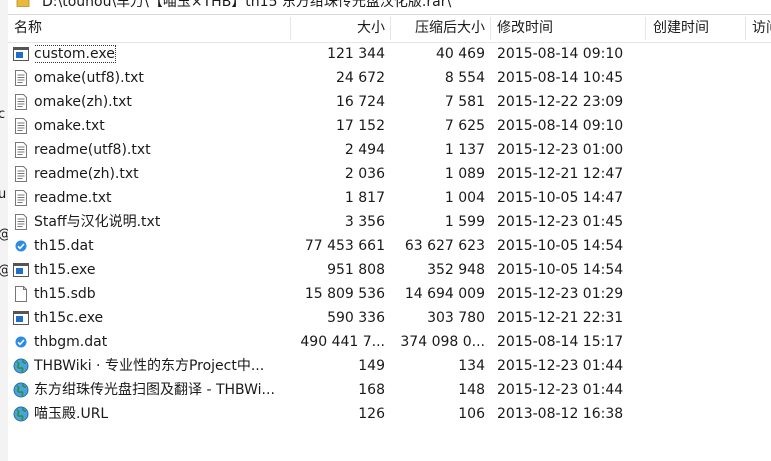 The width and height of the screenshot is (771, 461). What do you see at coordinates (389, 29) in the screenshot?
I see `column-header: 名称 大小 压缩后大小 修改时间 创建时间 访问` at bounding box center [389, 29].